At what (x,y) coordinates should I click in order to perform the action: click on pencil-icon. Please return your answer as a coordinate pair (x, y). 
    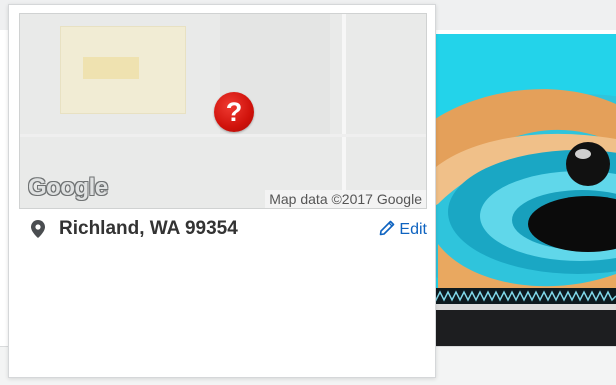
    Looking at the image, I should click on (387, 228).